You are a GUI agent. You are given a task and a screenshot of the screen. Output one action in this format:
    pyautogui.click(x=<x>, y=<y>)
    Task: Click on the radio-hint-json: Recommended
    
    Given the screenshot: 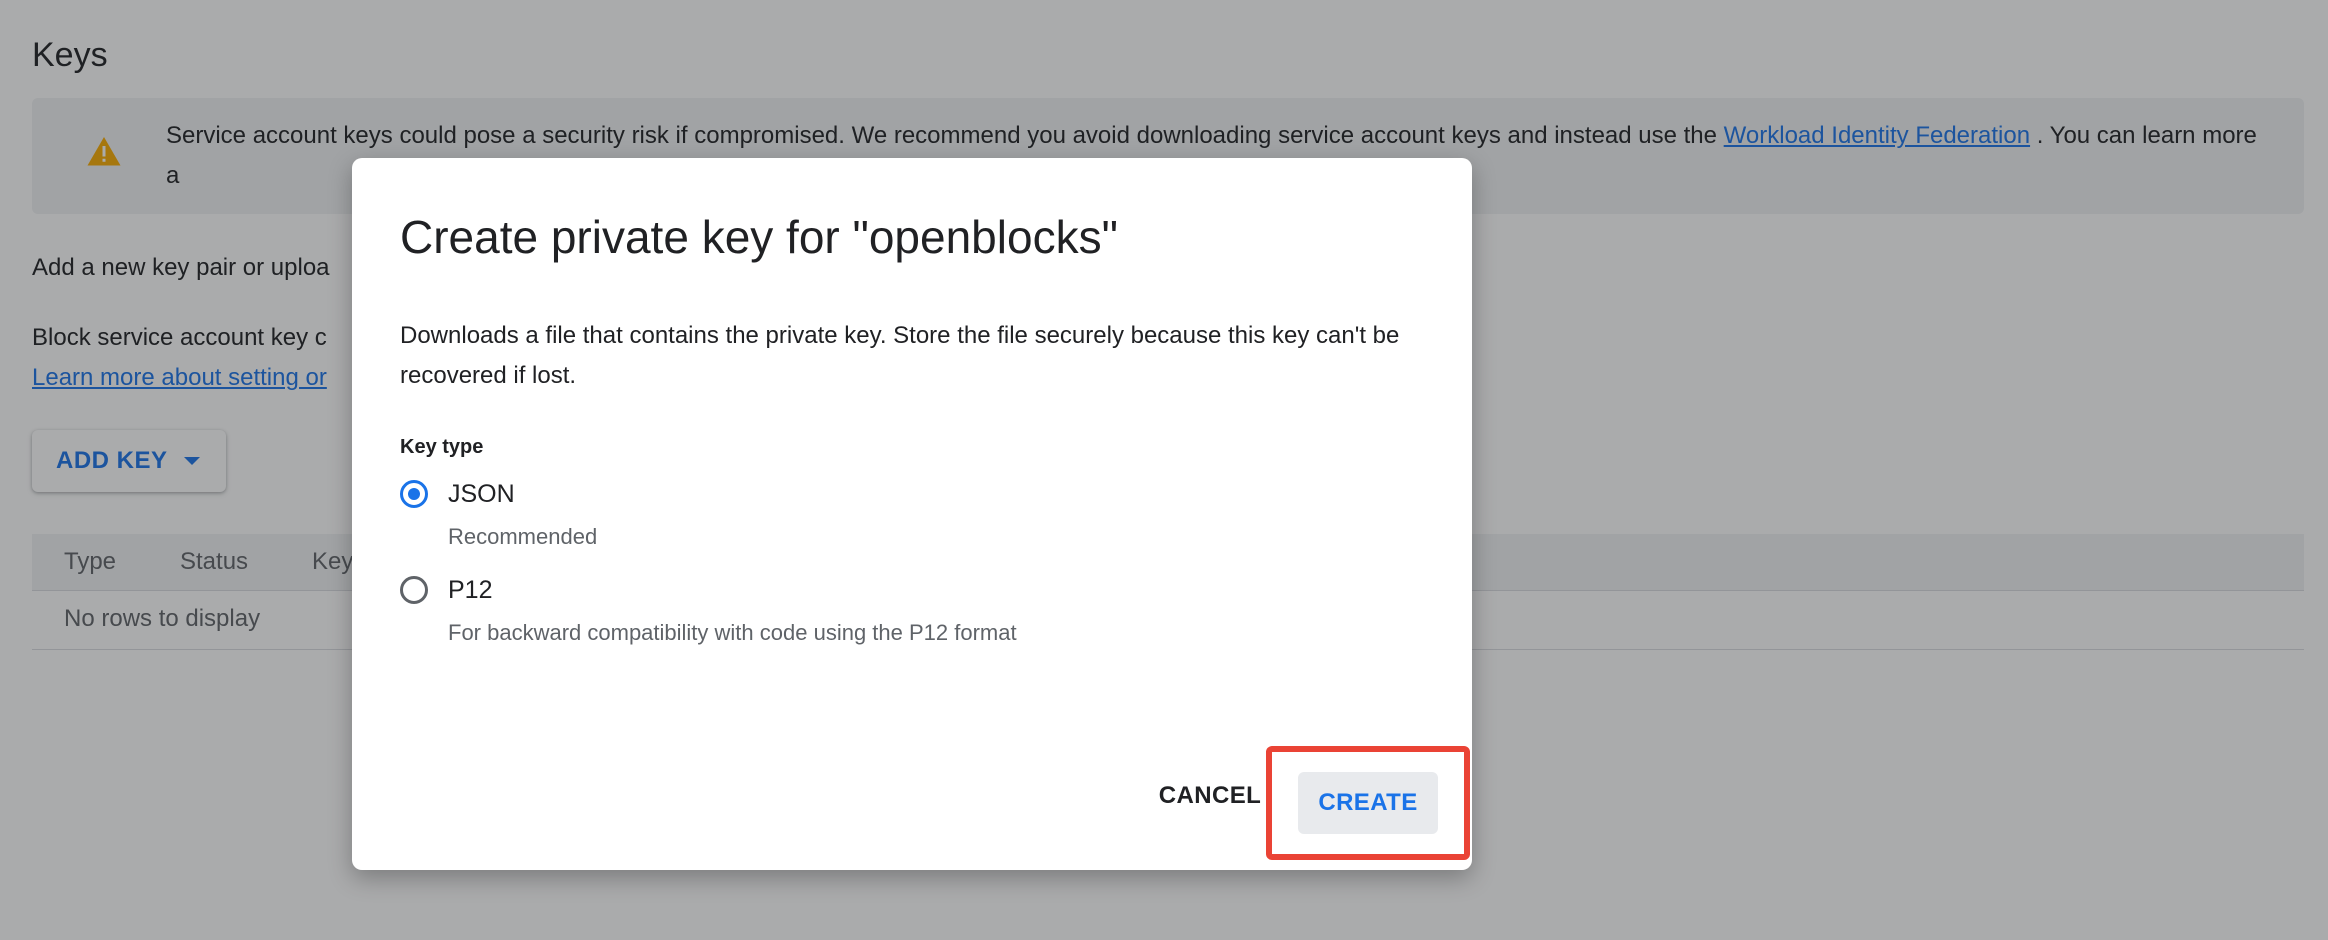 What is the action you would take?
    pyautogui.click(x=523, y=536)
    